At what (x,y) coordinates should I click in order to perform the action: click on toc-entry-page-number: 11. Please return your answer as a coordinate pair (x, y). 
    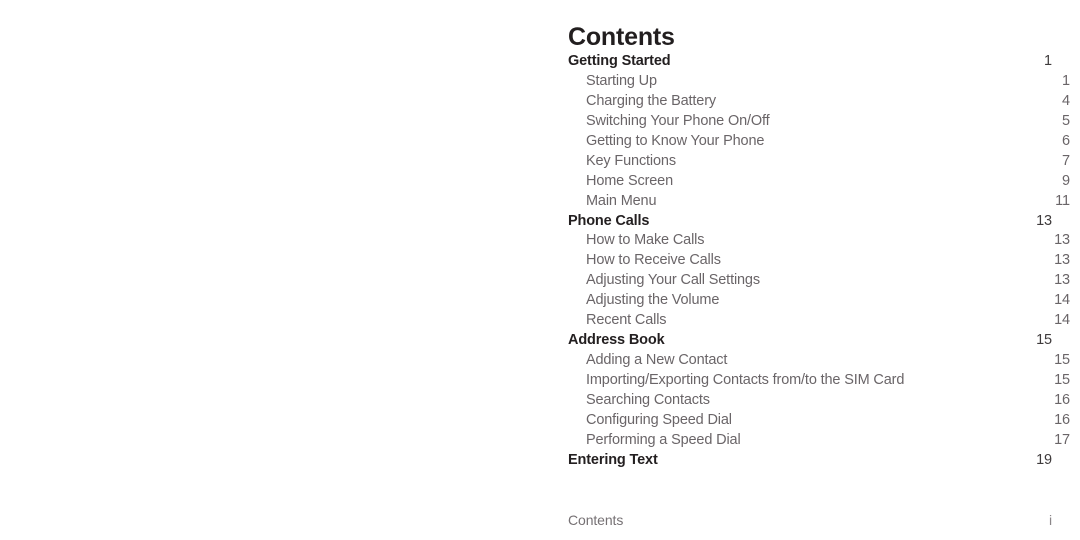
    Looking at the image, I should click on (1062, 200).